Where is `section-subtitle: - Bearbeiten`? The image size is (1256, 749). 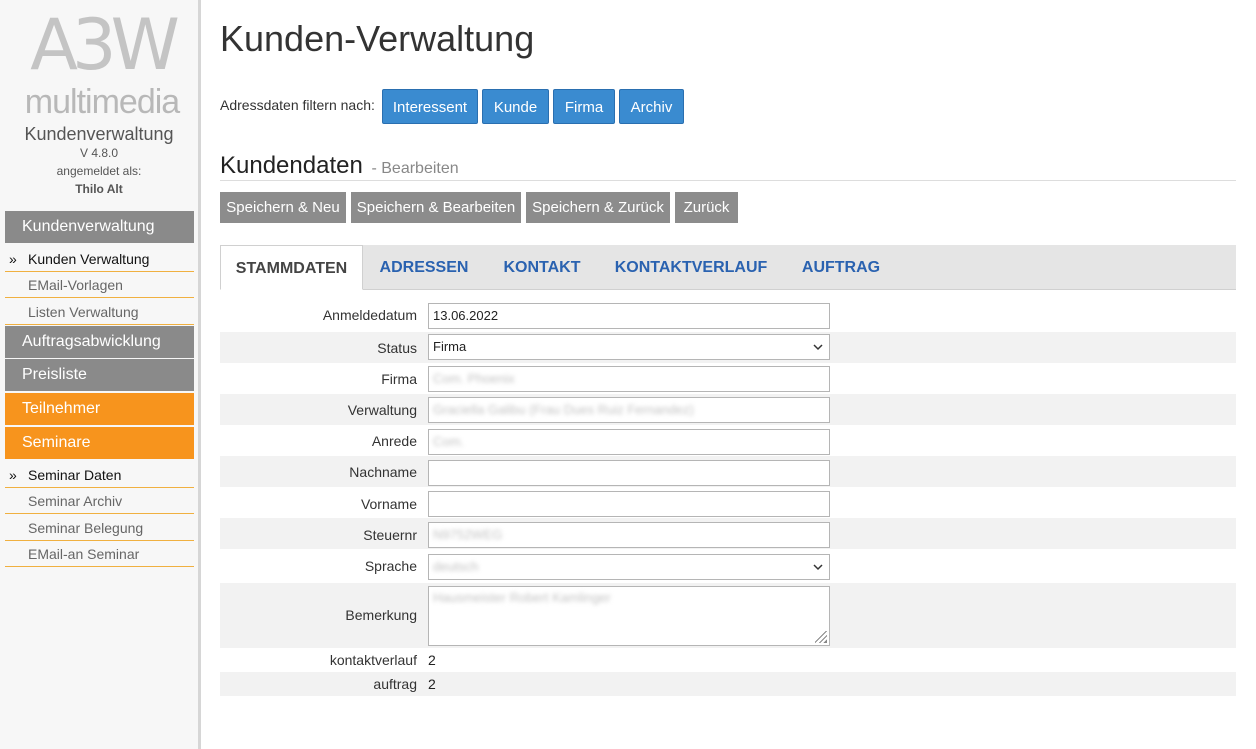 section-subtitle: - Bearbeiten is located at coordinates (415, 168).